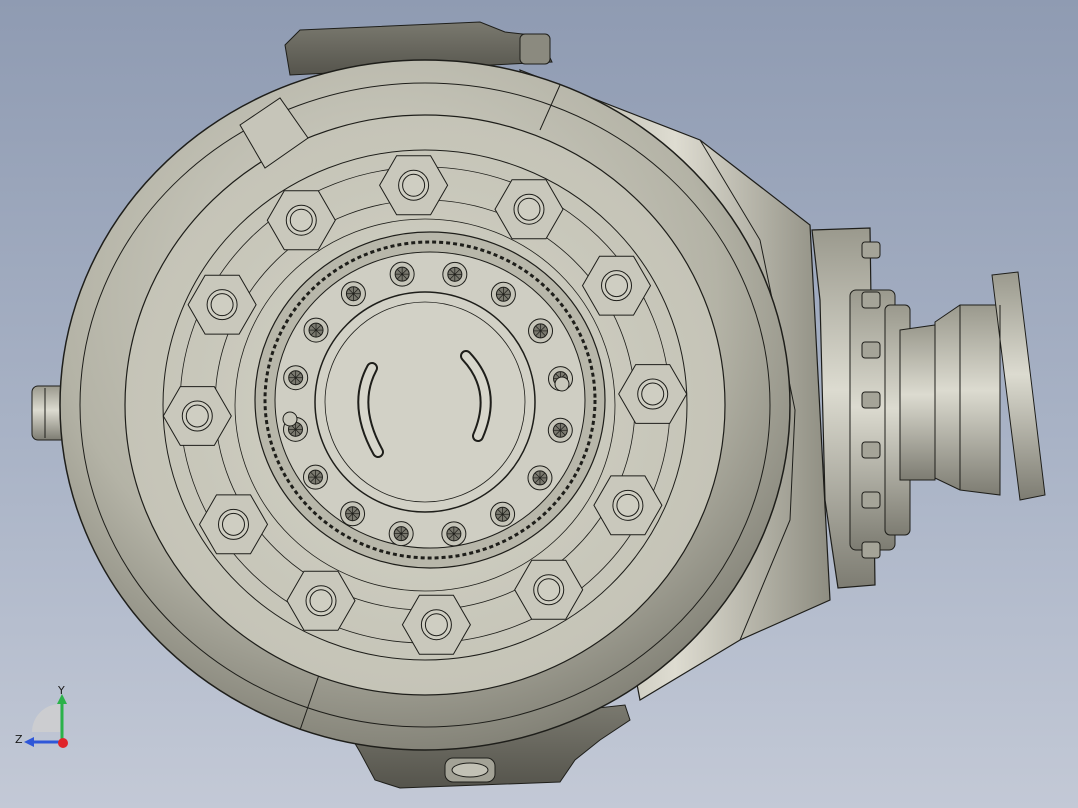 The width and height of the screenshot is (1078, 808). What do you see at coordinates (46, 718) in the screenshot?
I see `triad-arc-icon` at bounding box center [46, 718].